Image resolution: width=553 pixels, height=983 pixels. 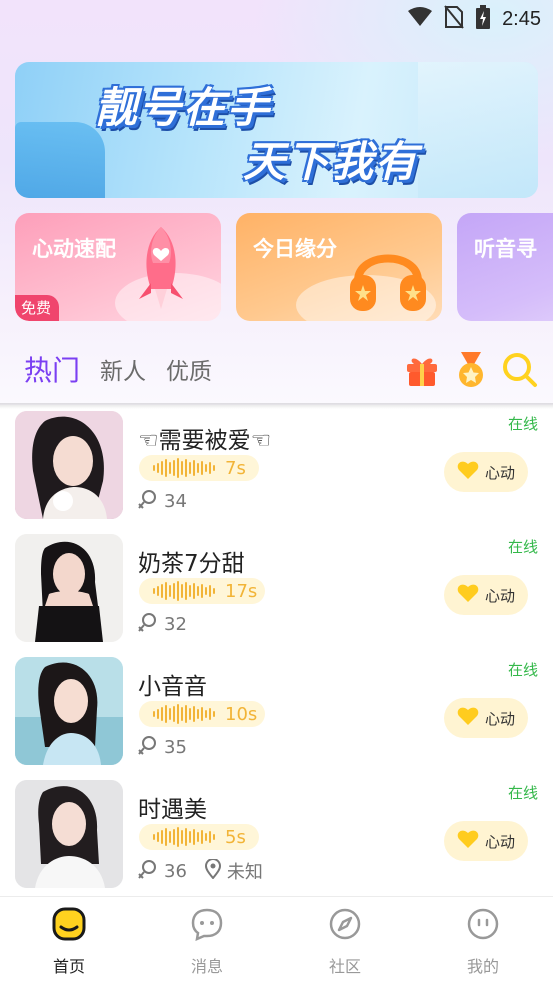 I want to click on status-bar: 2:45, so click(x=276, y=19).